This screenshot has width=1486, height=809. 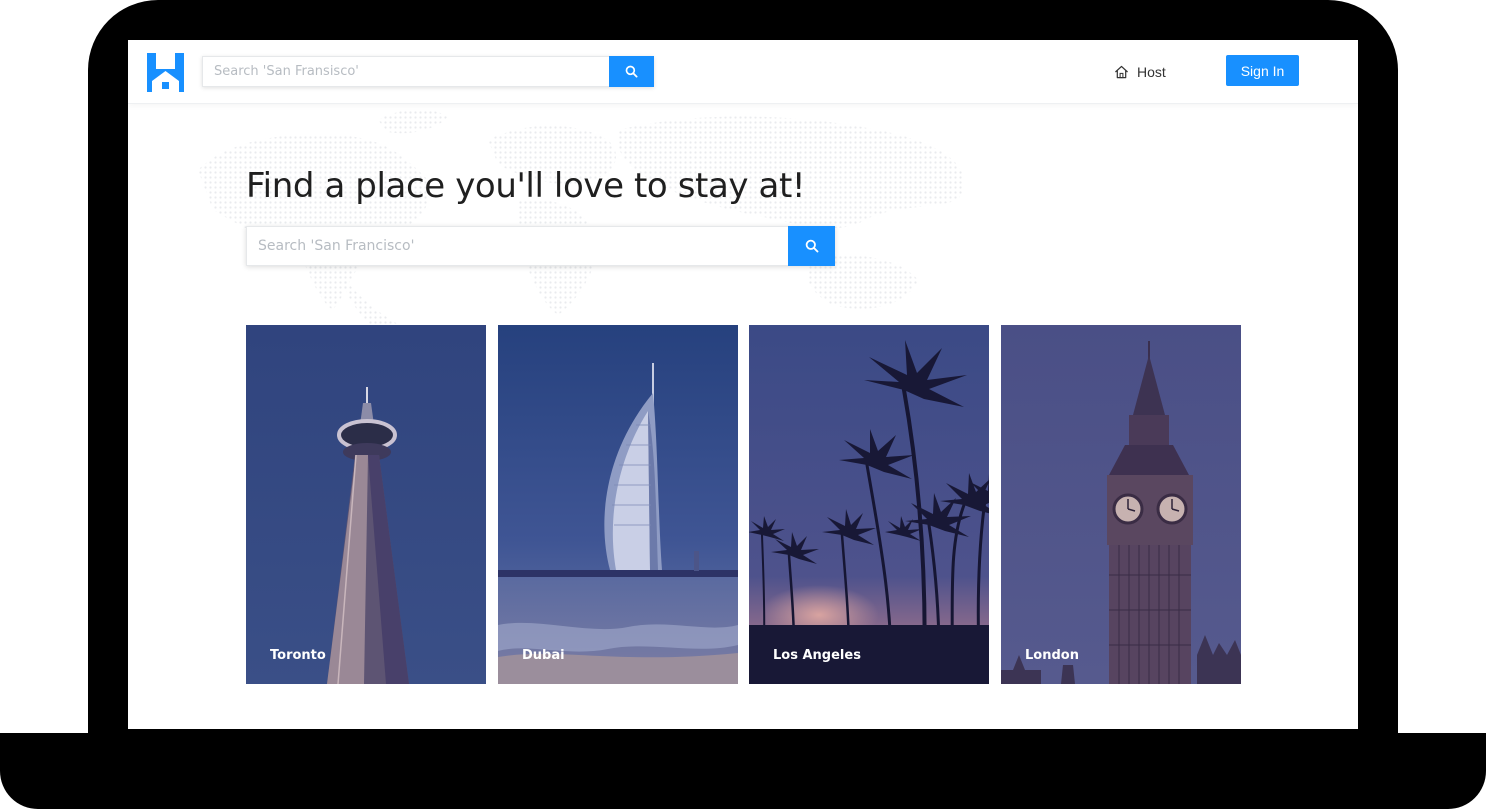 What do you see at coordinates (743, 72) in the screenshot?
I see `app-header: Host Sign In` at bounding box center [743, 72].